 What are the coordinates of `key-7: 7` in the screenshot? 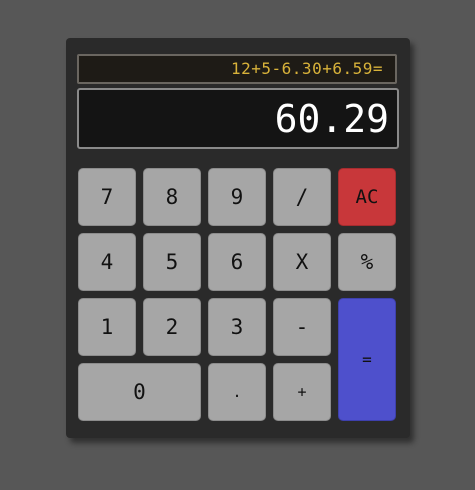 It's located at (107, 197).